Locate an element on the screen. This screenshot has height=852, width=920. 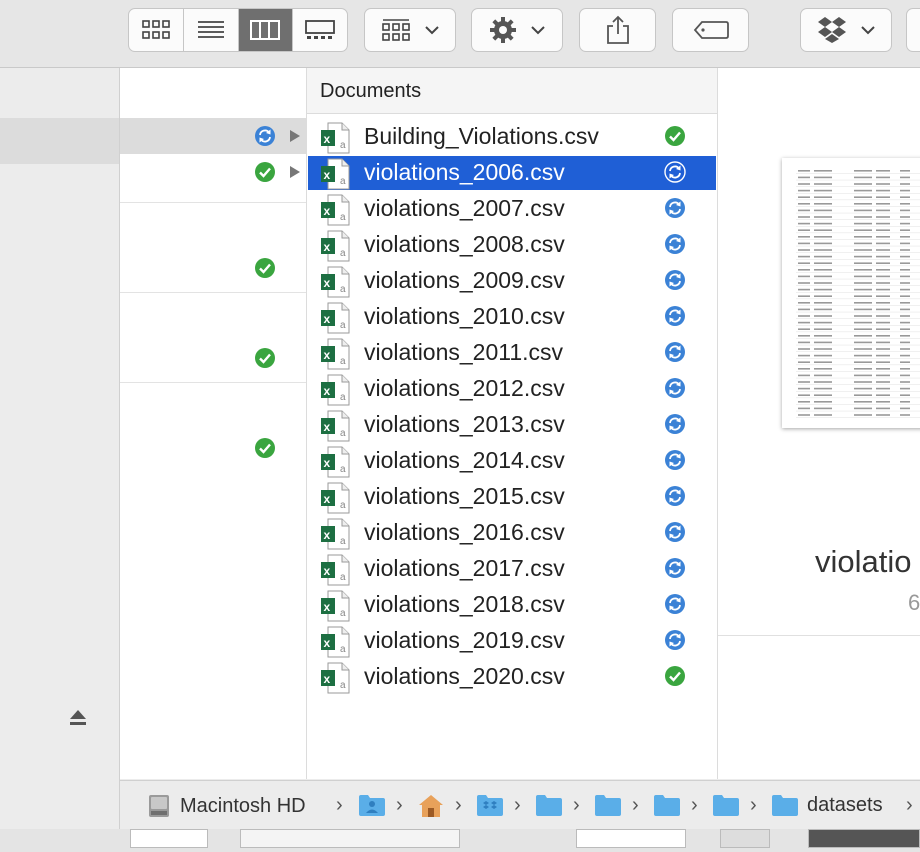
file-row: a x violations_2013.csv is located at coordinates (512, 425).